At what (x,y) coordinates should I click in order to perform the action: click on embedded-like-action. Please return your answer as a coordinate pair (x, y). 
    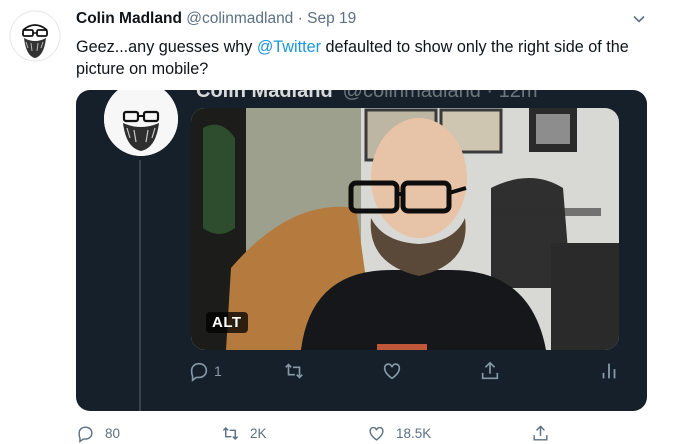
    Looking at the image, I should click on (392, 371).